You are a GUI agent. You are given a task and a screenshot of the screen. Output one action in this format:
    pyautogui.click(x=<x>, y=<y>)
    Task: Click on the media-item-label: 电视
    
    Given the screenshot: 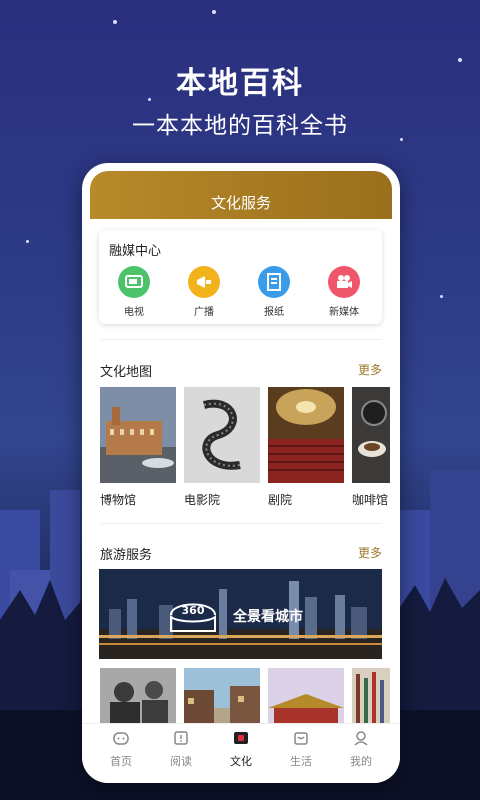 What is the action you would take?
    pyautogui.click(x=134, y=312)
    